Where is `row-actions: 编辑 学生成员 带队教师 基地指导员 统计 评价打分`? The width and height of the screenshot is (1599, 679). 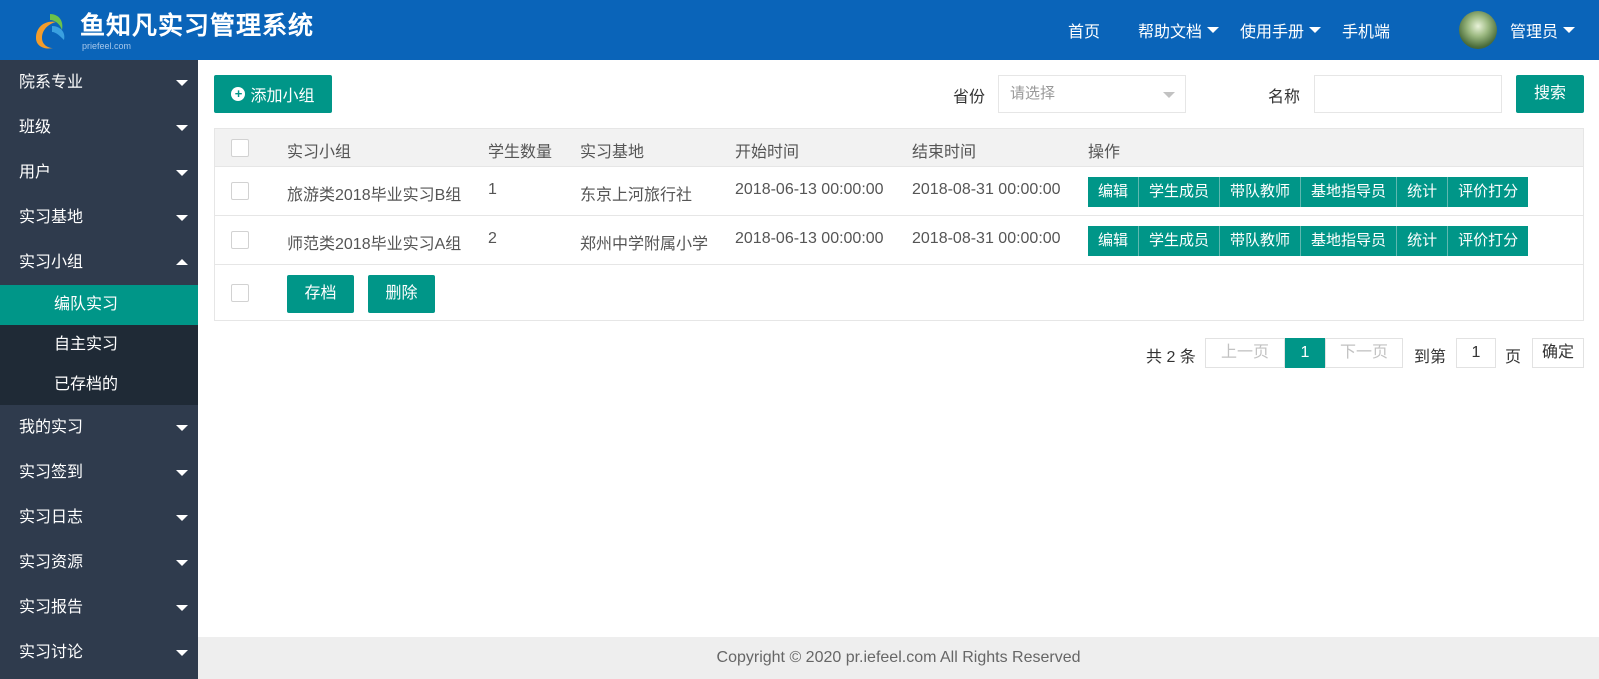 row-actions: 编辑 学生成员 带队教师 基地指导员 统计 评价打分 is located at coordinates (1308, 241).